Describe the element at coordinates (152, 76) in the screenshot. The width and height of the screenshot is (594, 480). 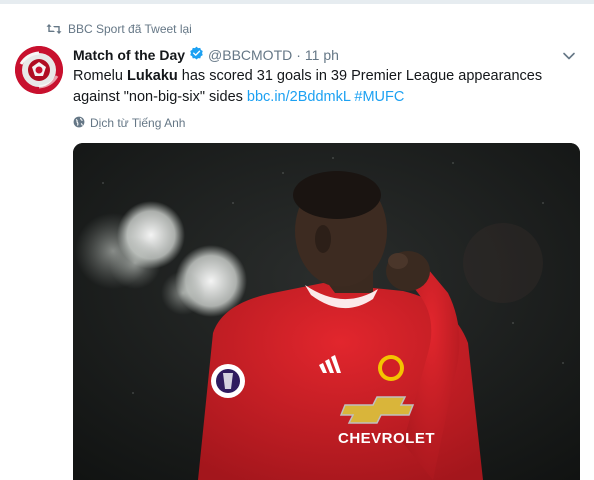
I see `tweet-text-bold-name: Lukaku` at that location.